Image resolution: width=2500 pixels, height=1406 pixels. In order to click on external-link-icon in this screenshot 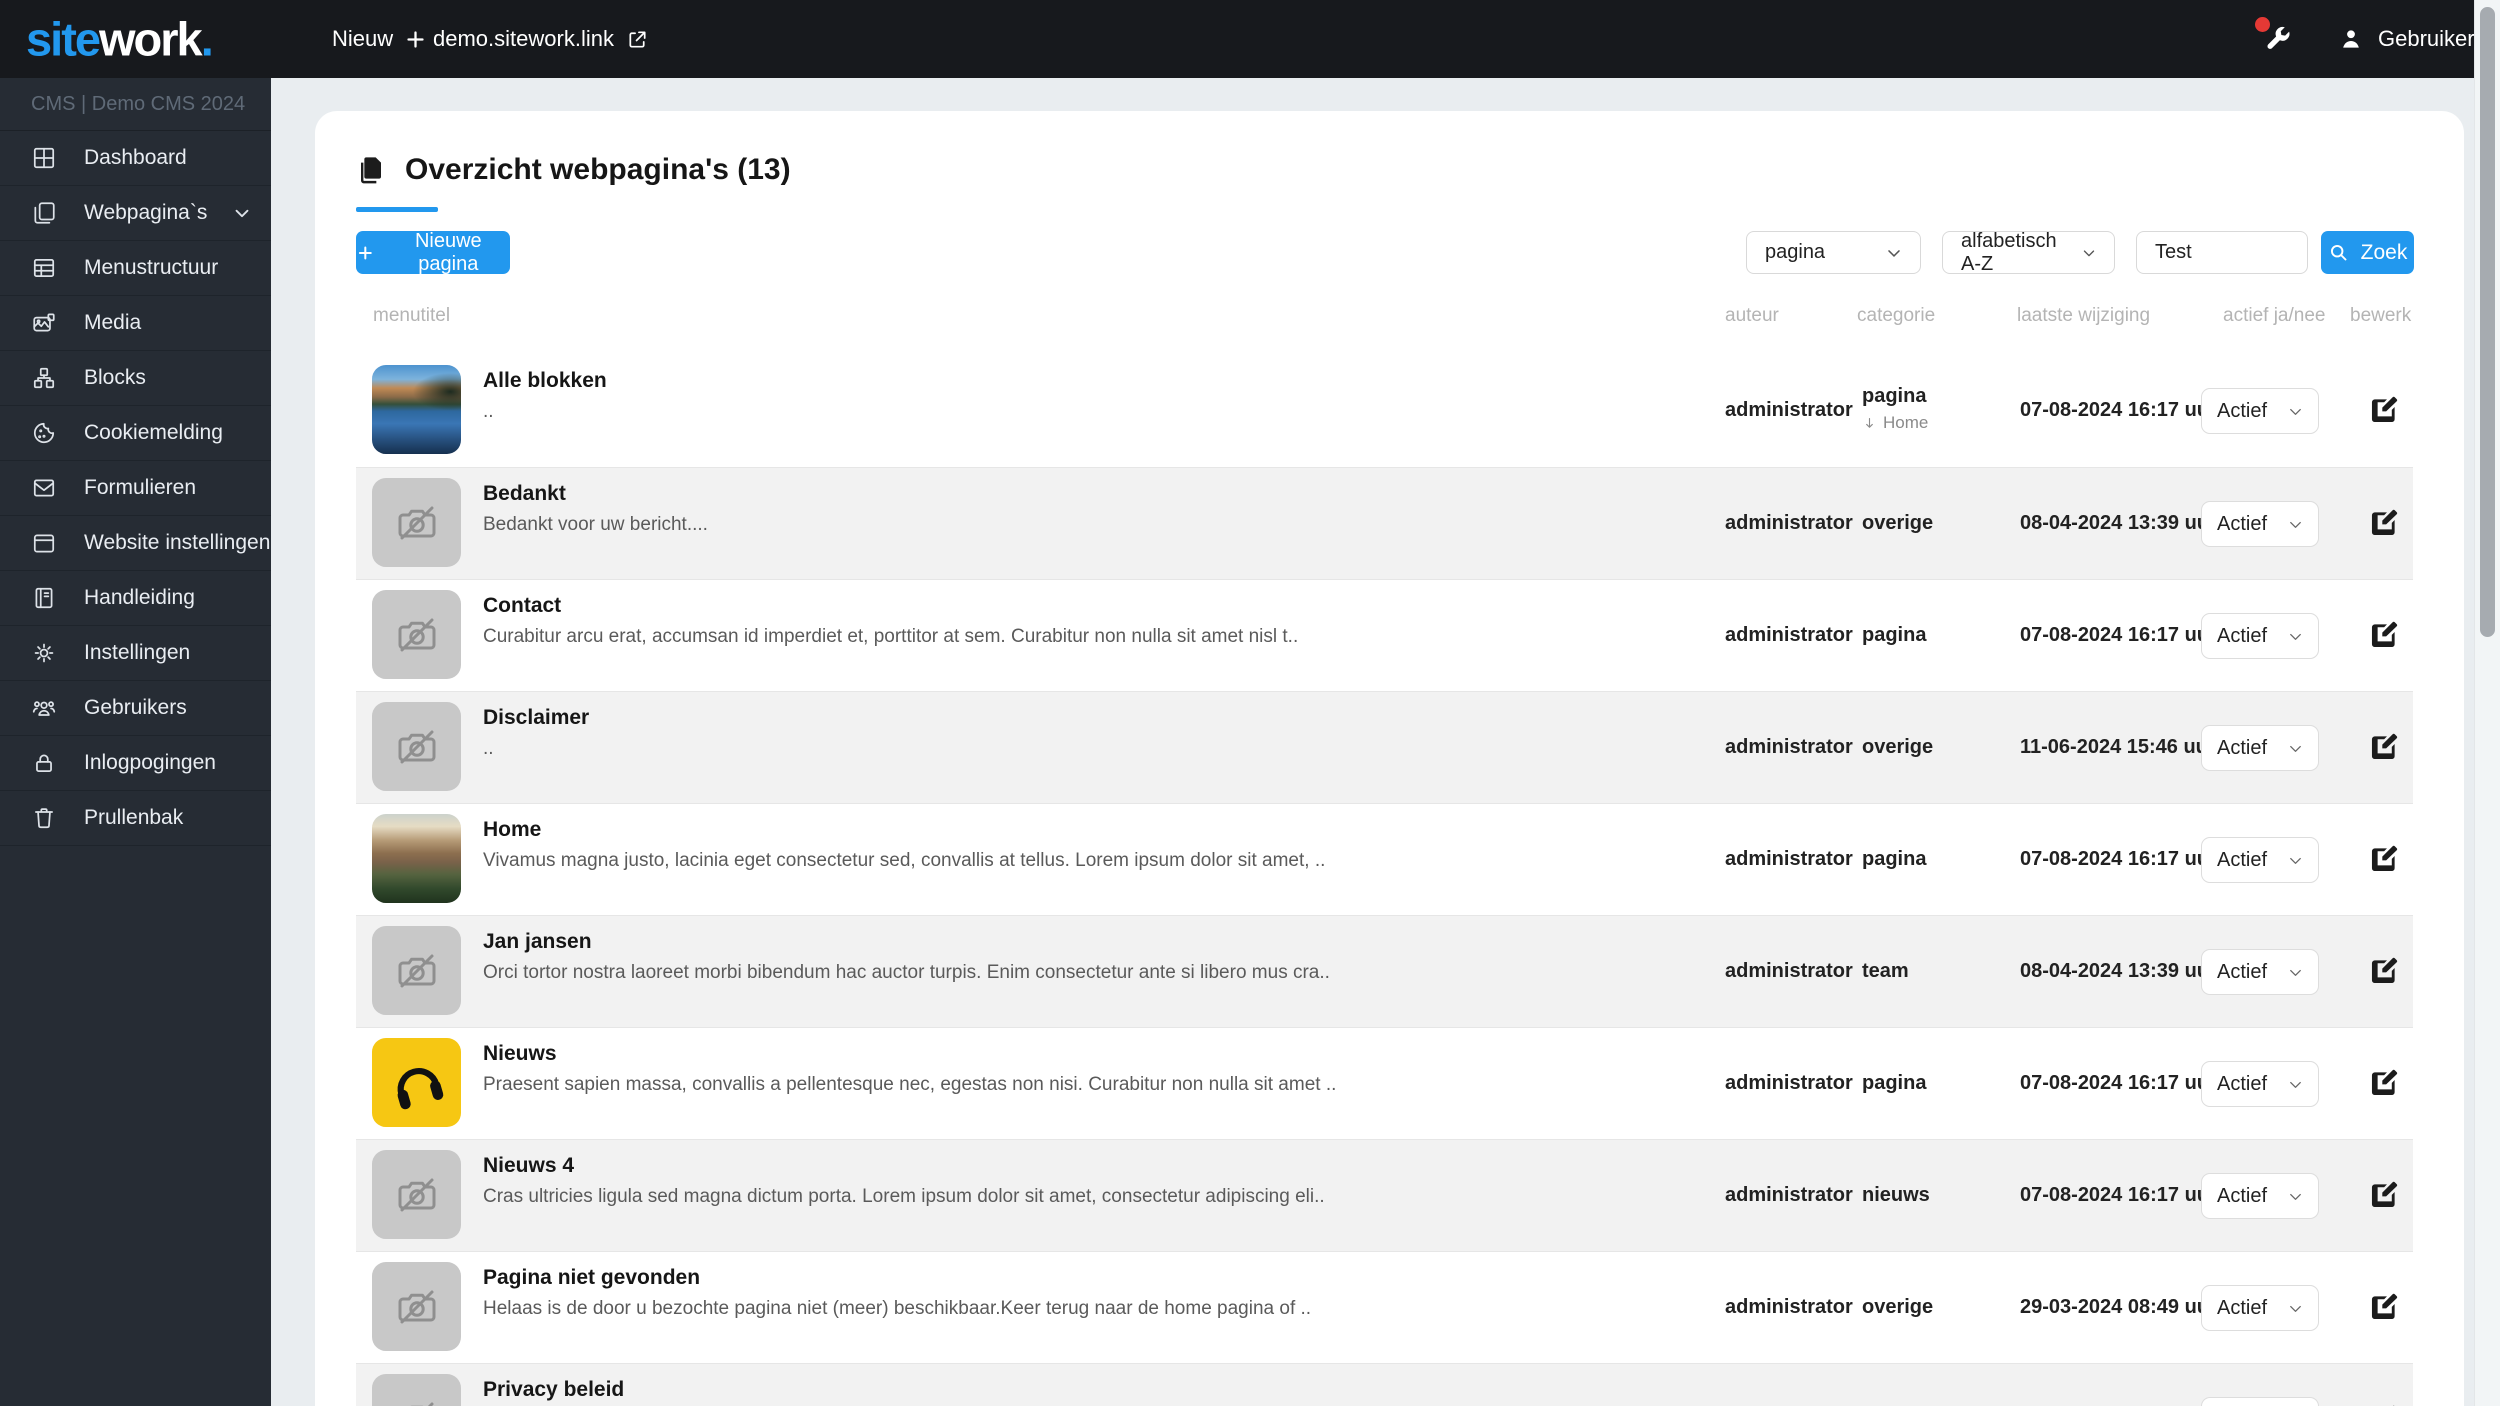, I will do `click(637, 39)`.